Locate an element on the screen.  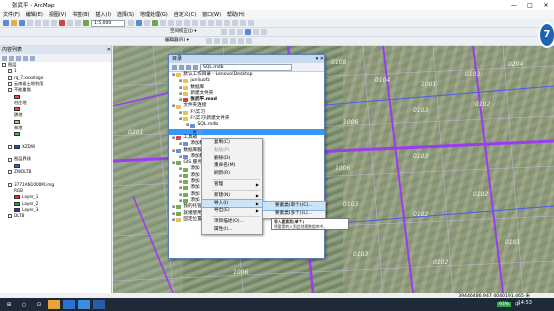
battery-indicator: 93% is located at coordinates (503, 304).